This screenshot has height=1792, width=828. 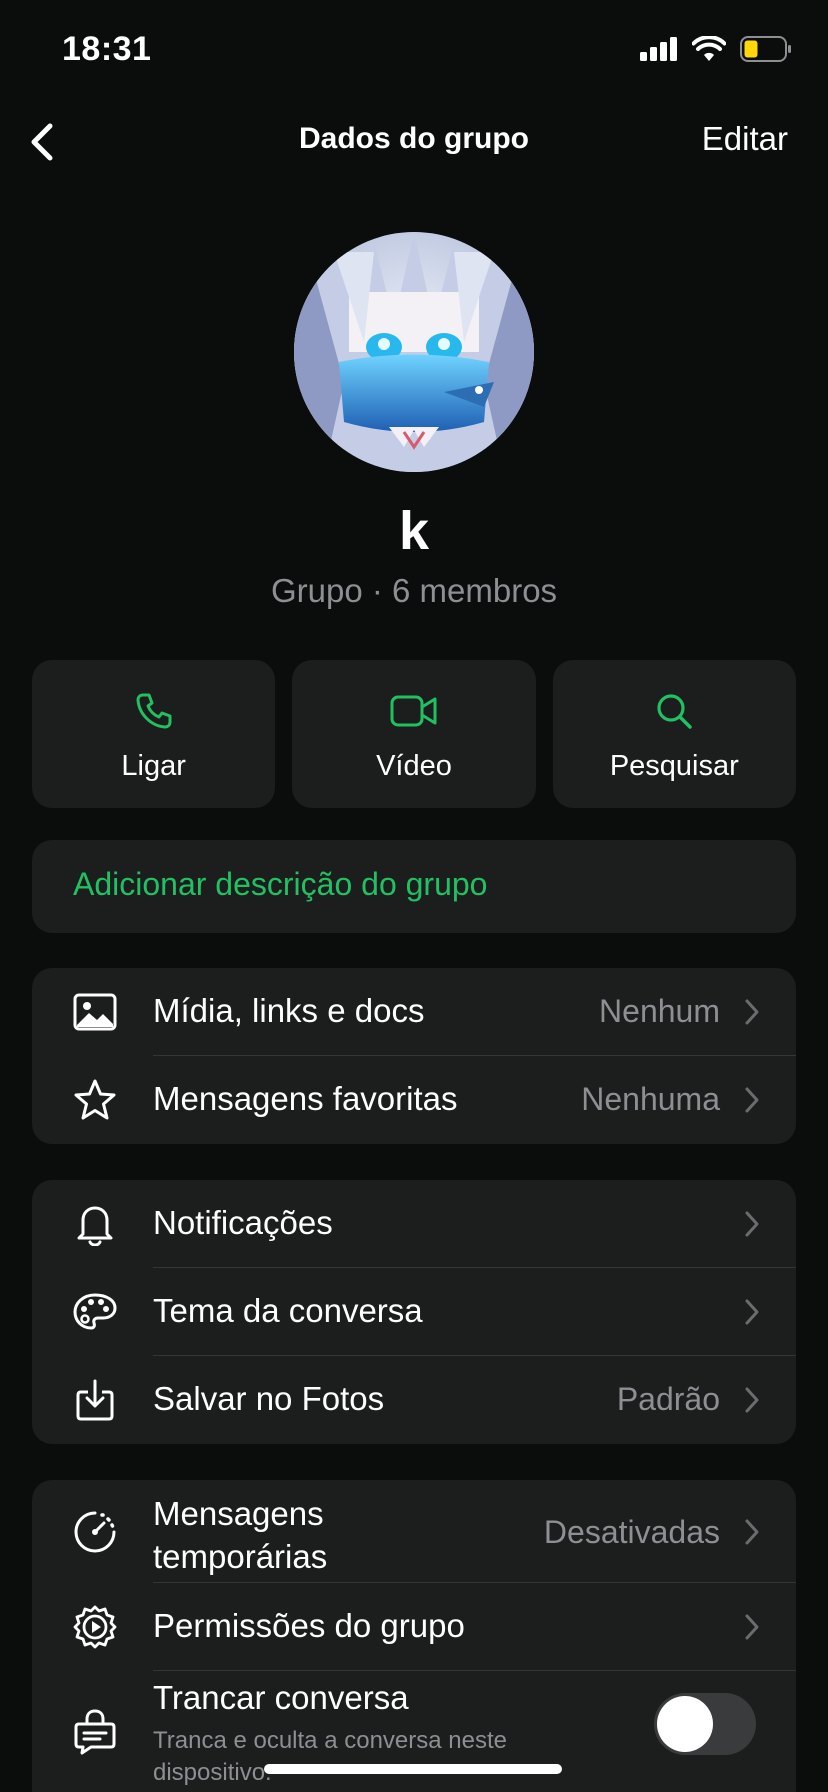 I want to click on call-label: Ligar, so click(x=153, y=766).